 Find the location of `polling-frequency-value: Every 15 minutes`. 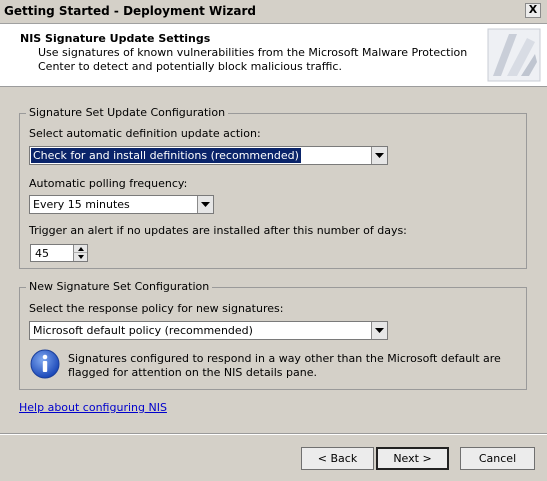

polling-frequency-value: Every 15 minutes is located at coordinates (81, 204).